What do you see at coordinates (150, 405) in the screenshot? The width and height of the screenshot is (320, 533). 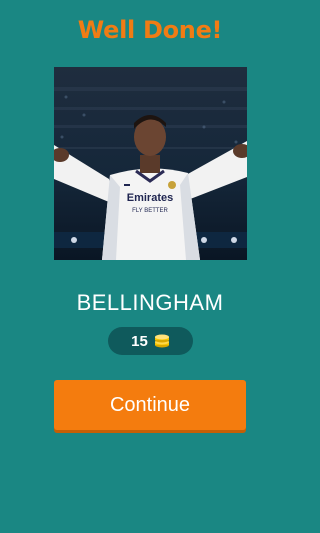 I see `continue-button: Continue` at bounding box center [150, 405].